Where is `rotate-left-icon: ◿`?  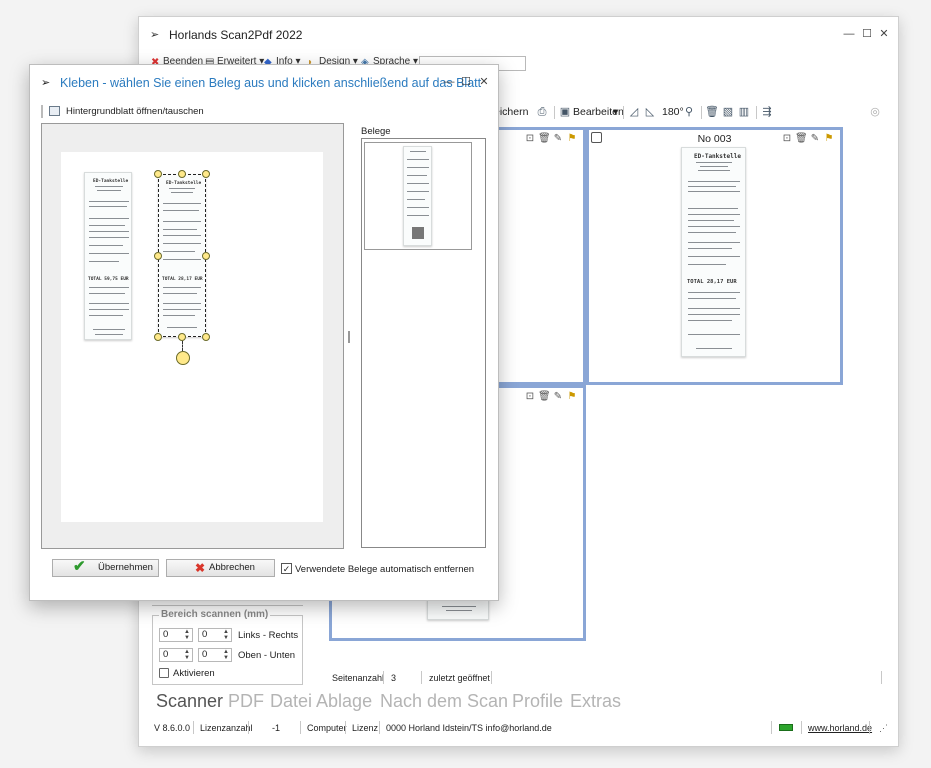
rotate-left-icon: ◿ is located at coordinates (634, 112).